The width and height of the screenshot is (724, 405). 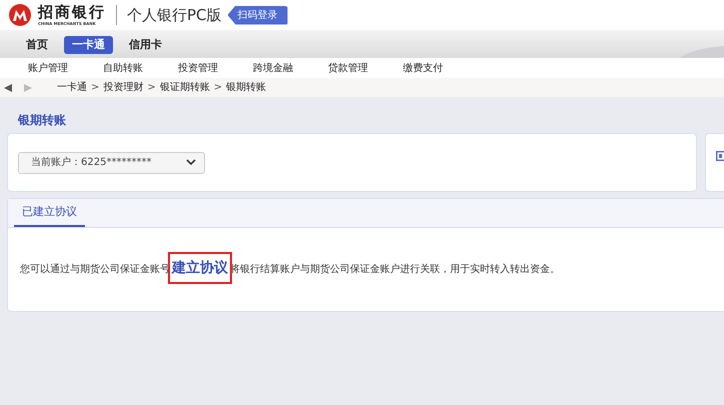 What do you see at coordinates (123, 87) in the screenshot?
I see `breadcrumb-link: 投资理财` at bounding box center [123, 87].